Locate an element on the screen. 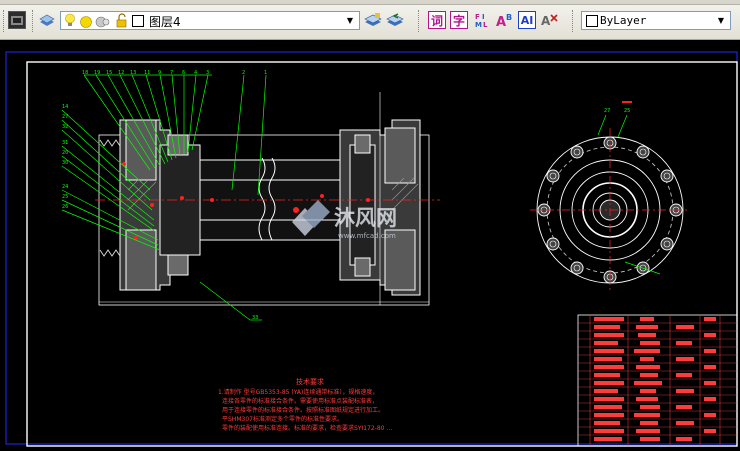 The width and height of the screenshot is (740, 451). layer-on-lightbulb-icon is located at coordinates (70, 22).